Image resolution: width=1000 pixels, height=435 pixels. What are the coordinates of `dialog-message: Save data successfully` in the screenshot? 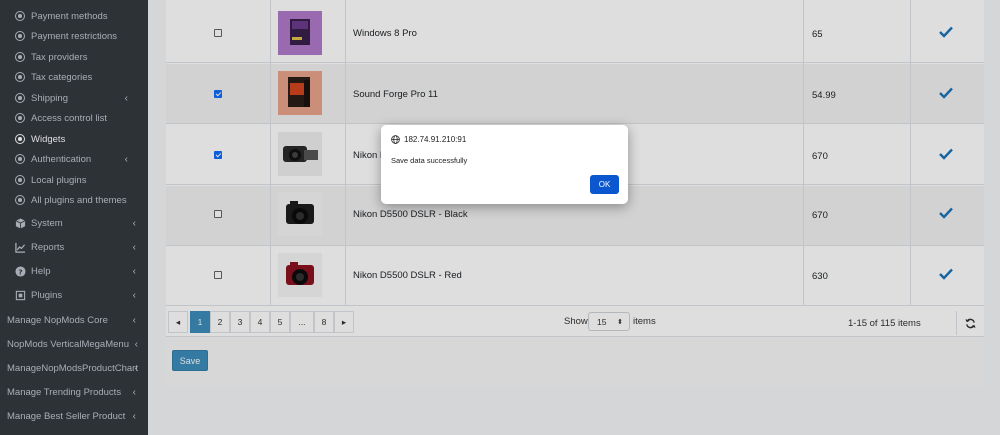 It's located at (429, 160).